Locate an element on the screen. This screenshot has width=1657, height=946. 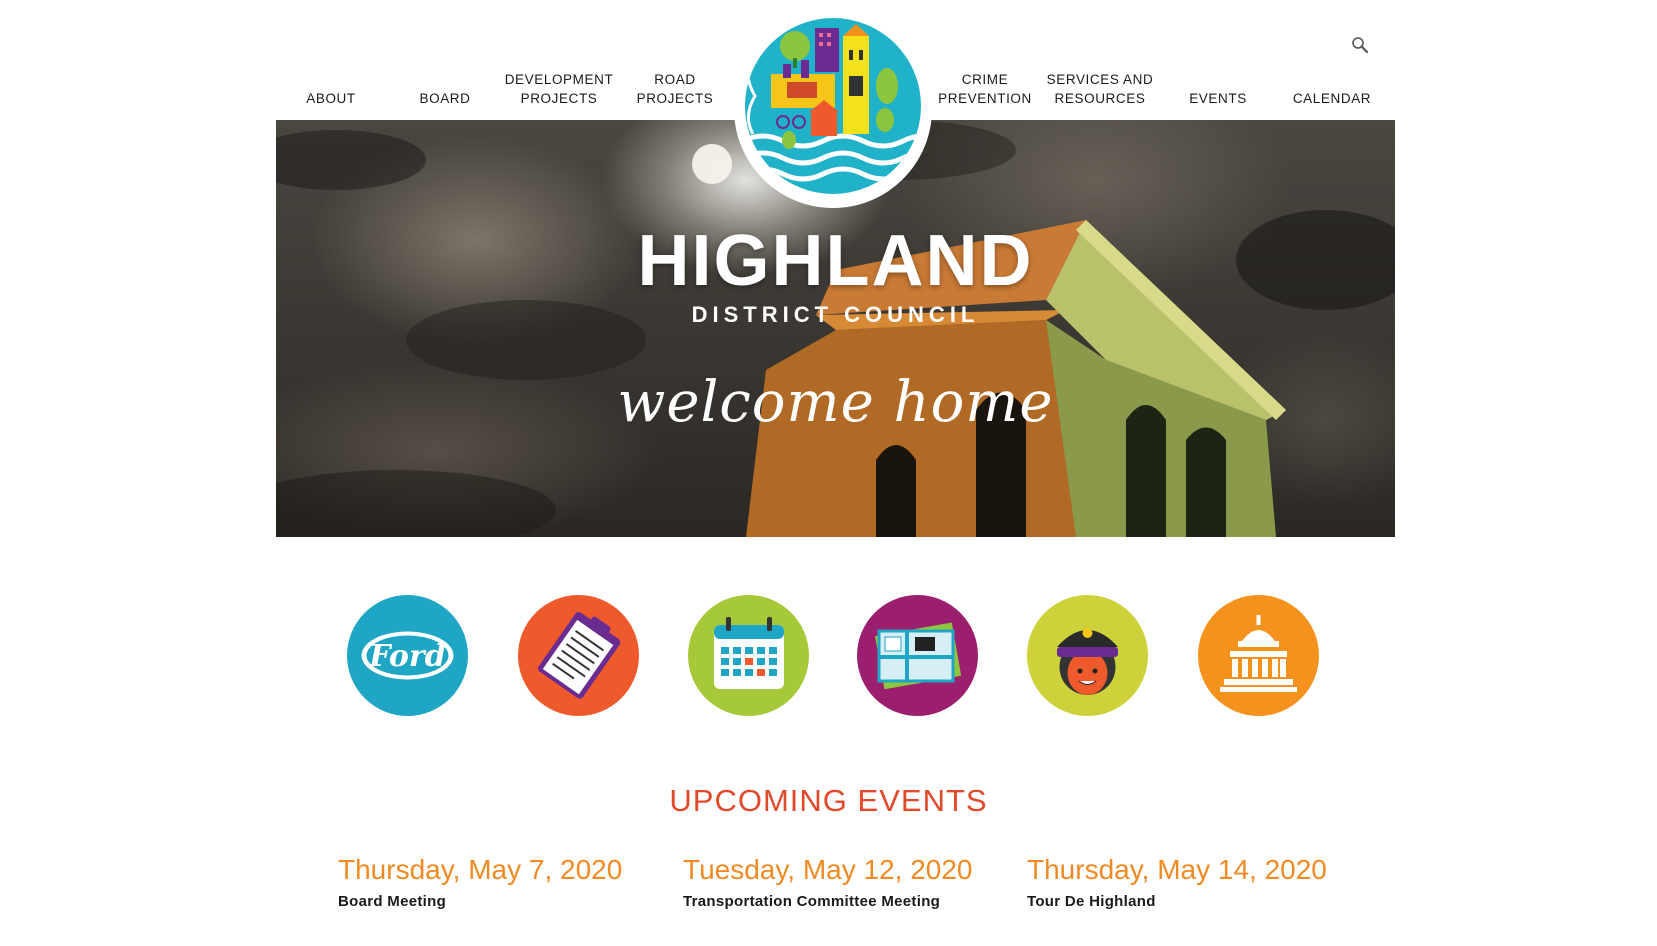
event-title: Transportation Committee Meeting is located at coordinates (843, 901).